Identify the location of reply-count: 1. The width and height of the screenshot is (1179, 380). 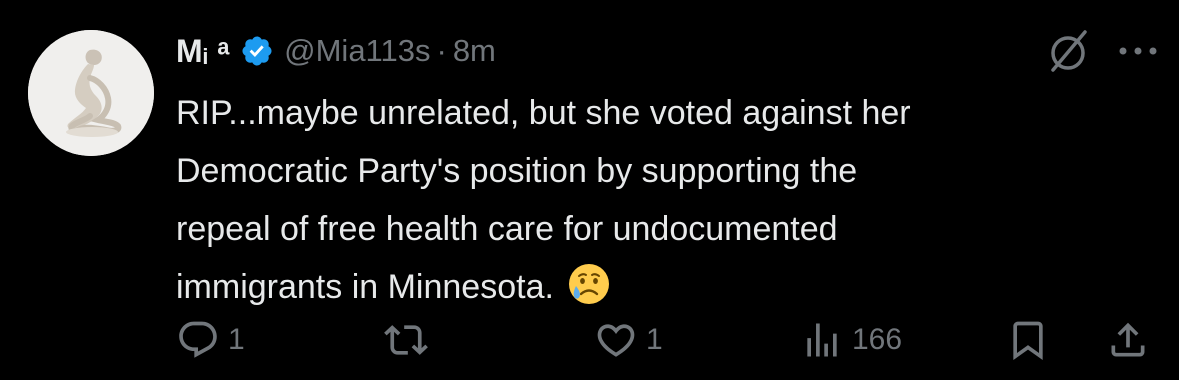
(236, 339).